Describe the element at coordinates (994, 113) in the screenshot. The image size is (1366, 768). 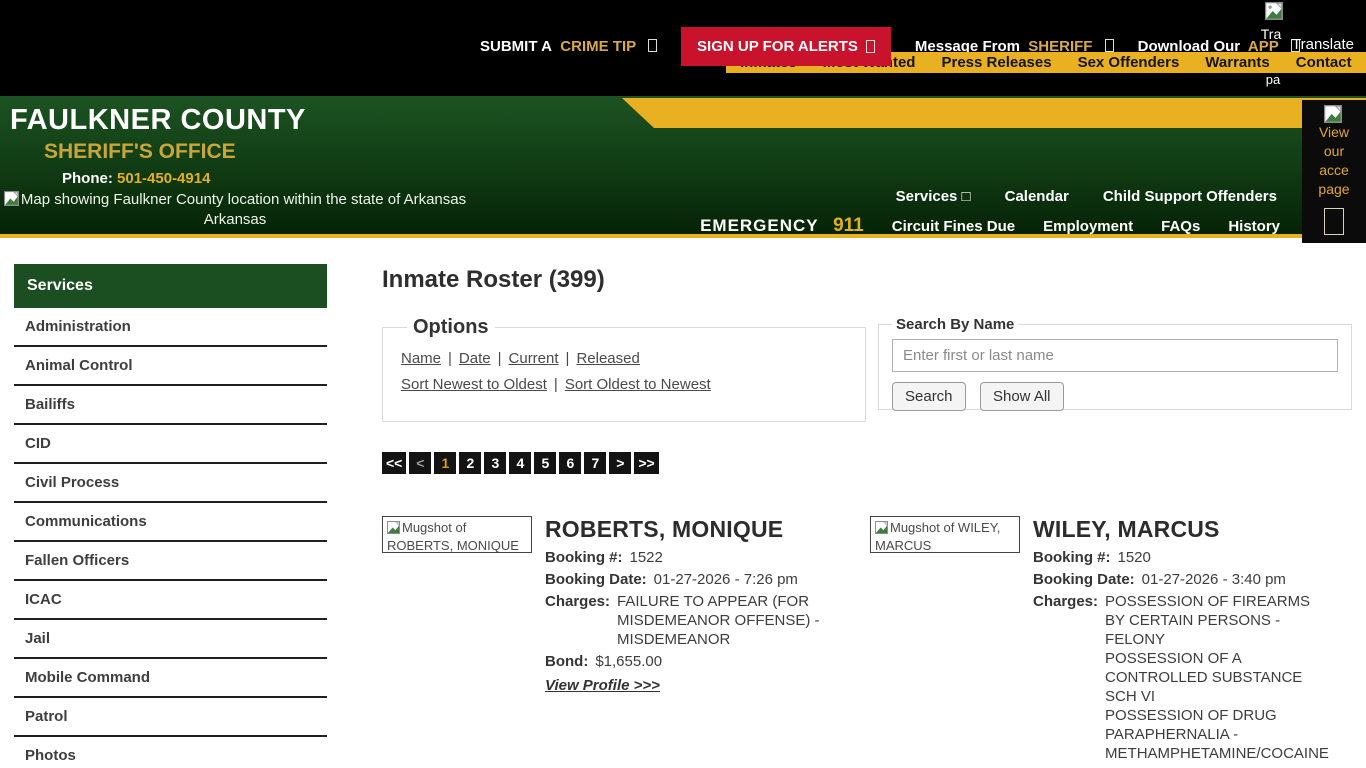
I see `gold-diagonal-band` at that location.